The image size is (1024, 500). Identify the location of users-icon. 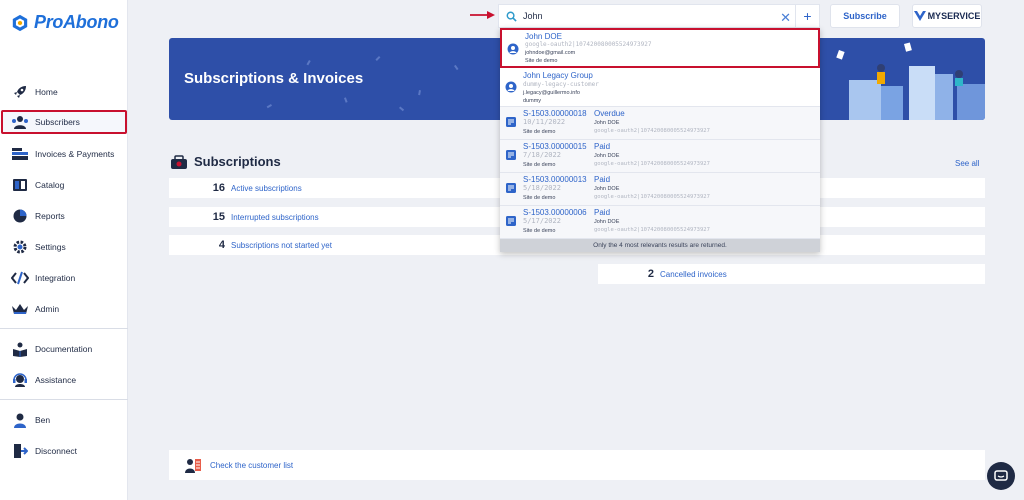
(20, 122).